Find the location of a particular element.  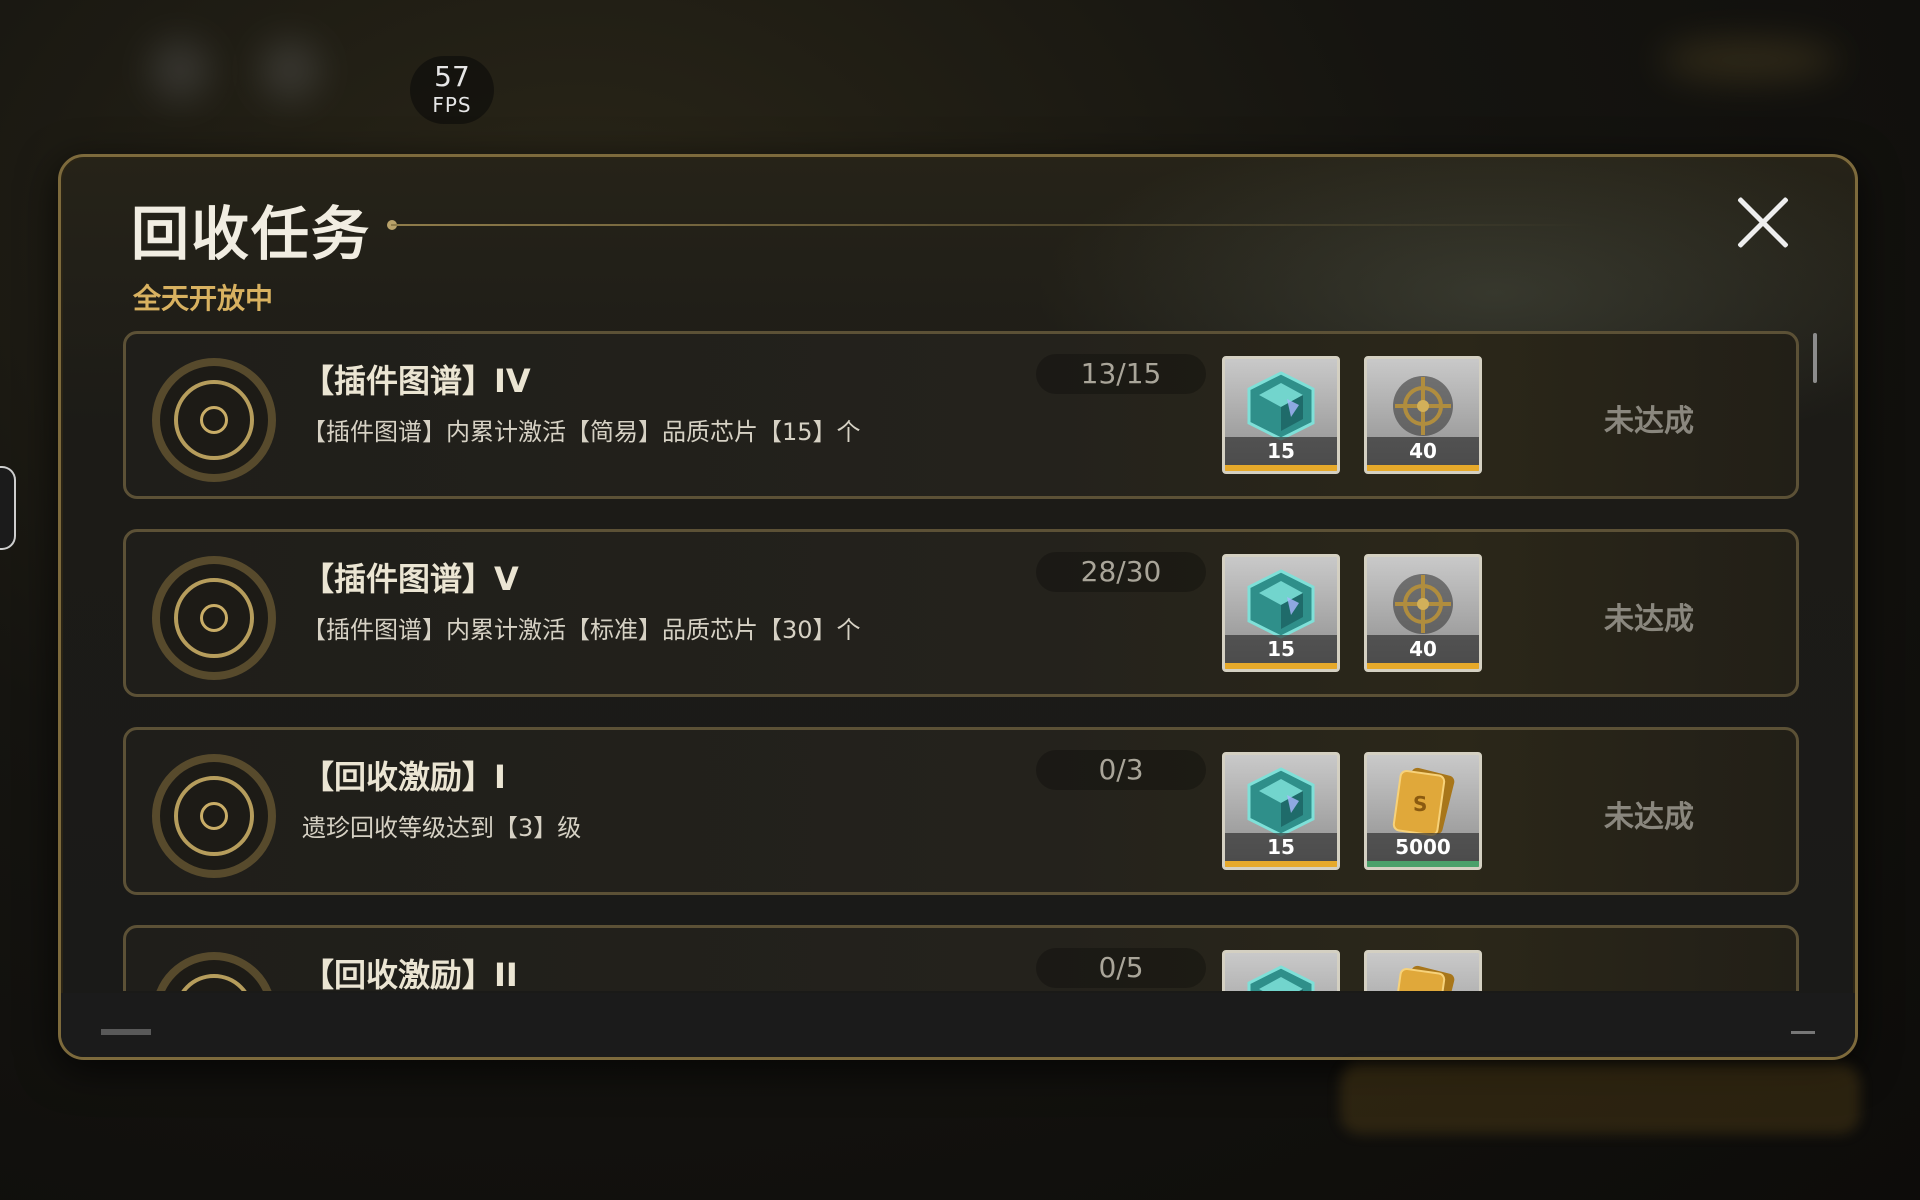

fps-label: FPS is located at coordinates (452, 105).